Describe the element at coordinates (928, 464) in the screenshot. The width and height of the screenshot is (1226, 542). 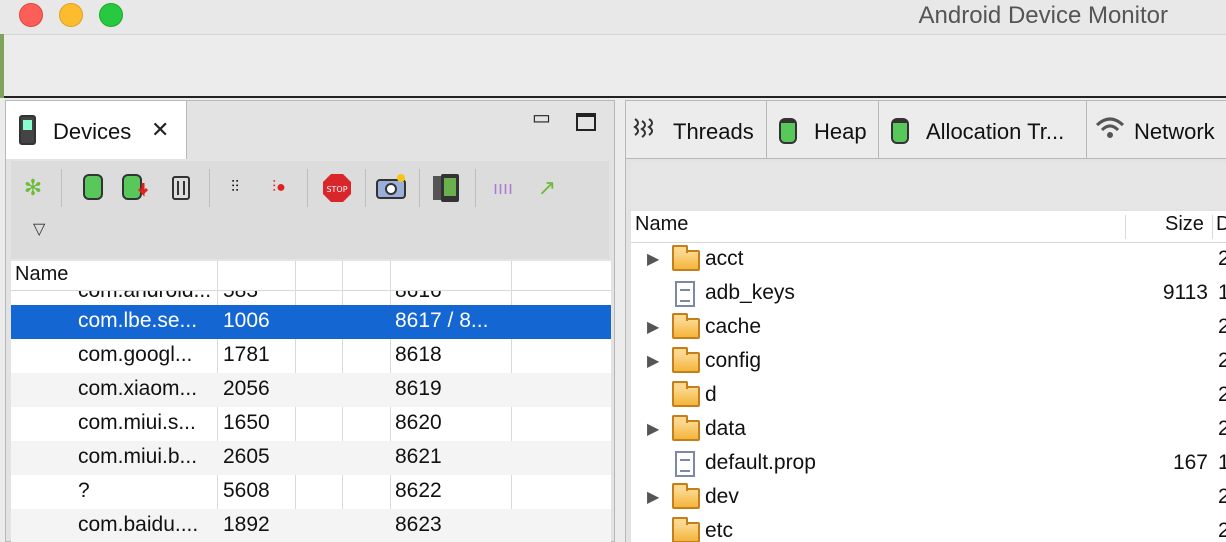
I see `file-row: default.prop 167 1` at that location.